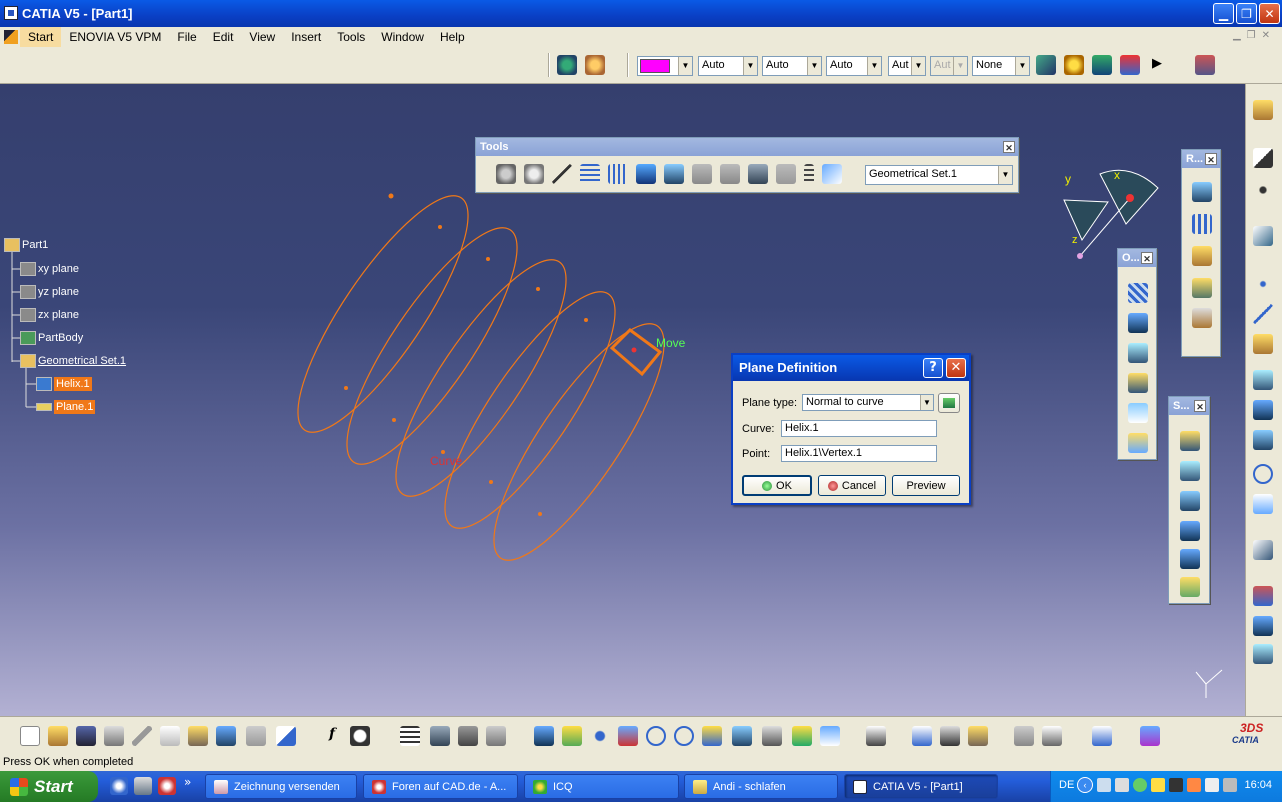  What do you see at coordinates (1157, 63) in the screenshot?
I see `more-arrow-icon: ▶` at bounding box center [1157, 63].